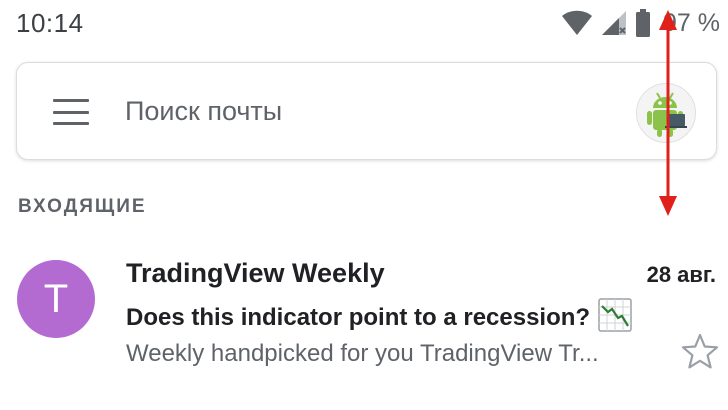 The height and width of the screenshot is (410, 728). Describe the element at coordinates (614, 23) in the screenshot. I see `cellular-signal-icon` at that location.